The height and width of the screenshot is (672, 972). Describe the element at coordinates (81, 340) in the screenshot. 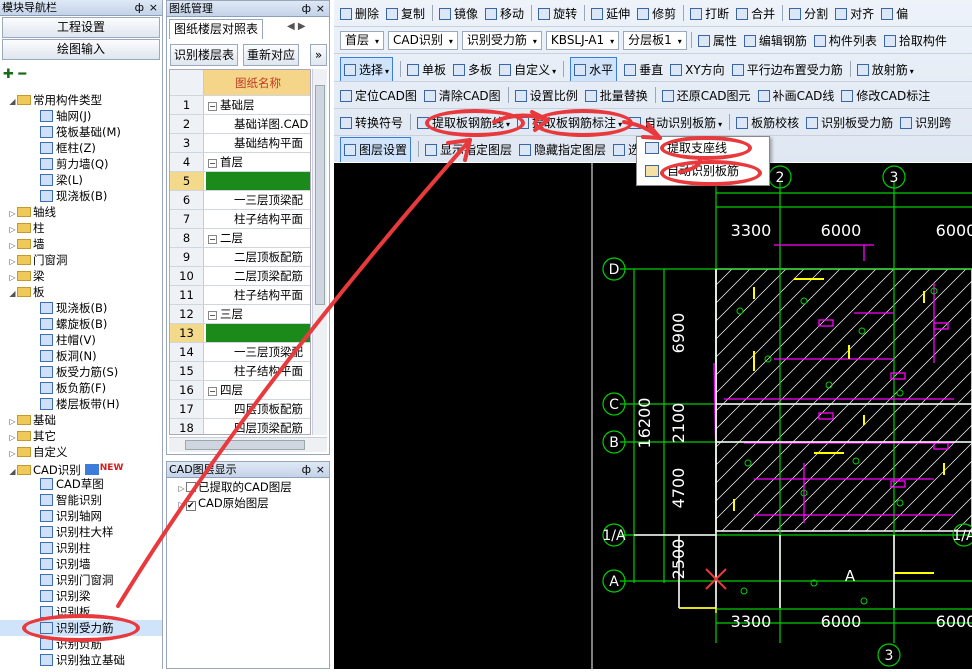

I see `tree-item: 柱帽(V)` at that location.